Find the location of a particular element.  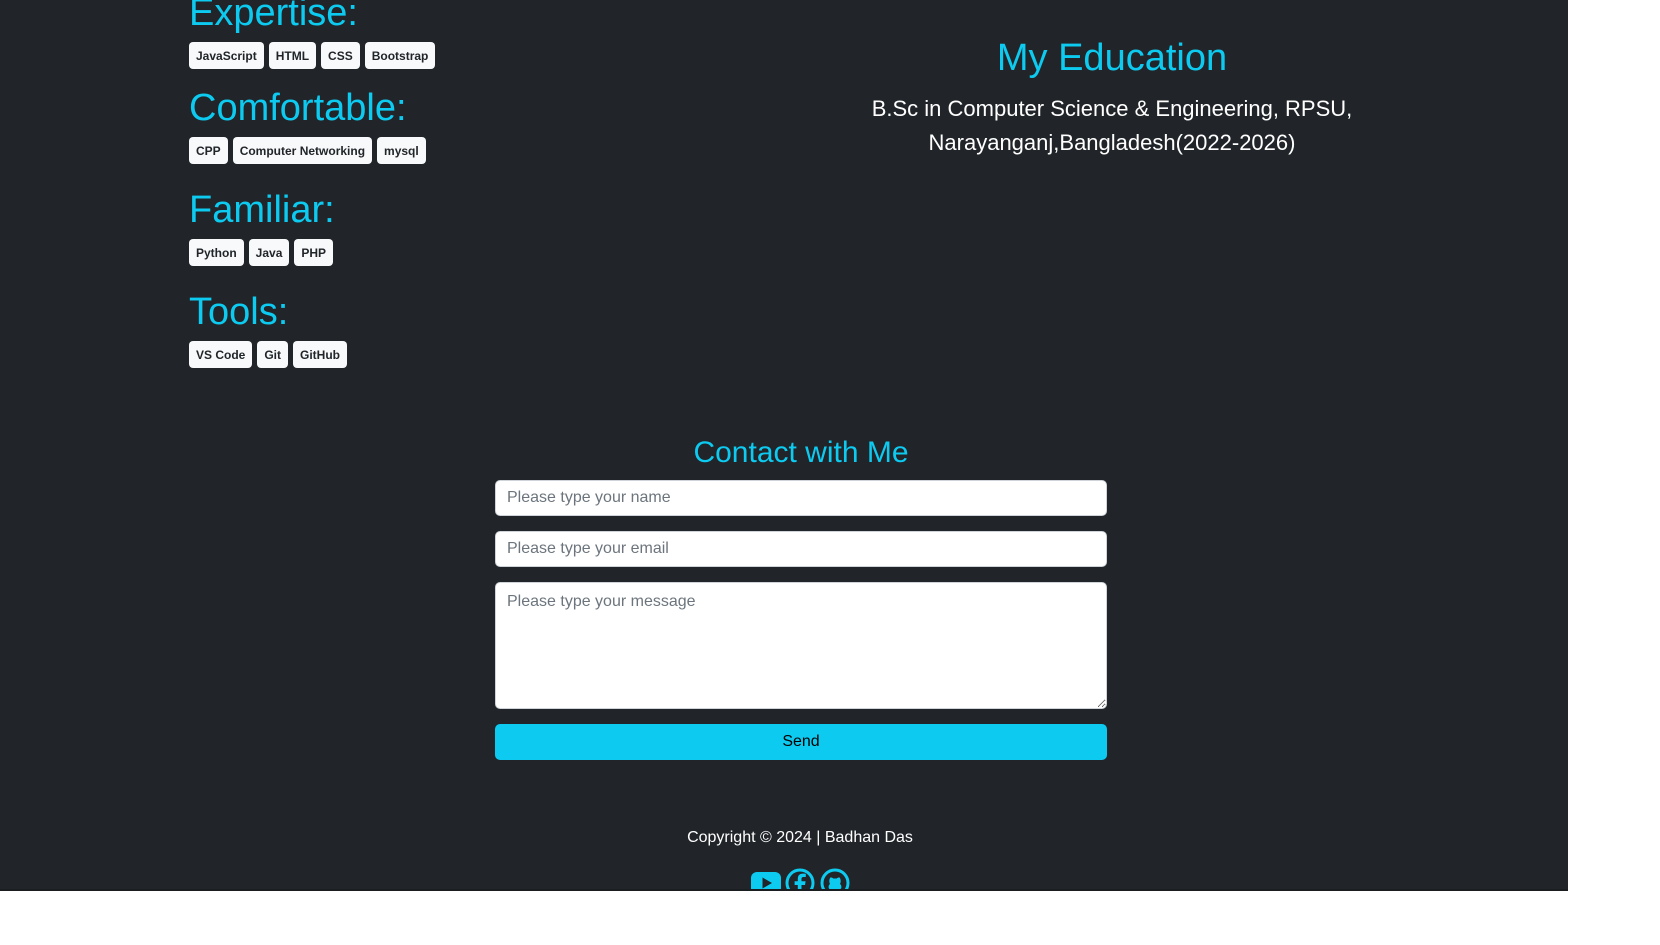

education-location-line: Narayanganj,Bangladesh(2022-2026) is located at coordinates (1112, 142).